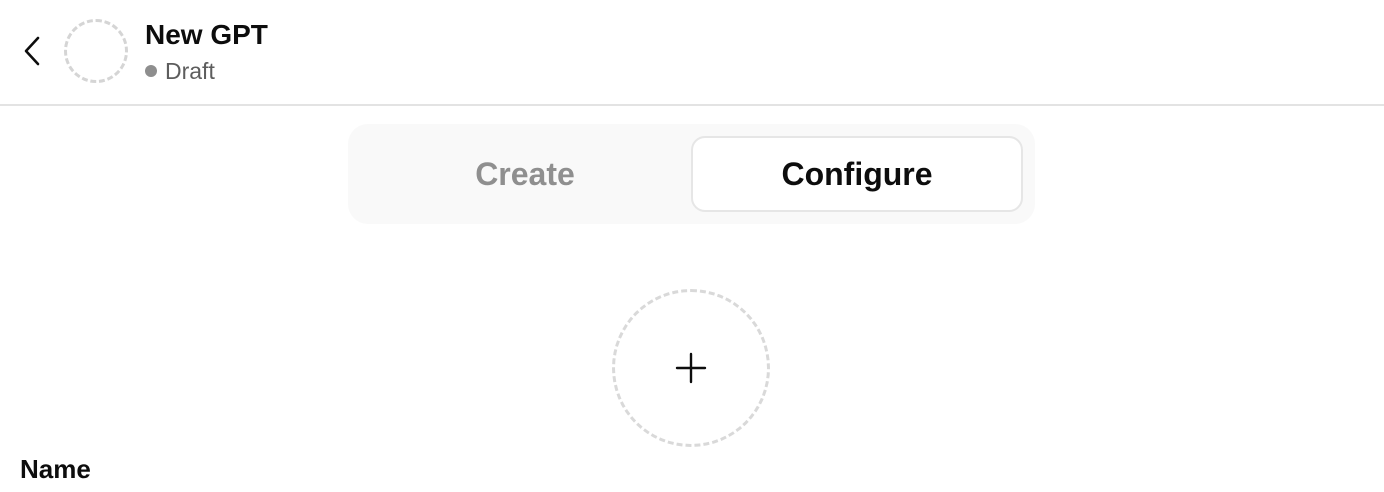  What do you see at coordinates (525, 174) in the screenshot?
I see `tab-create: Create` at bounding box center [525, 174].